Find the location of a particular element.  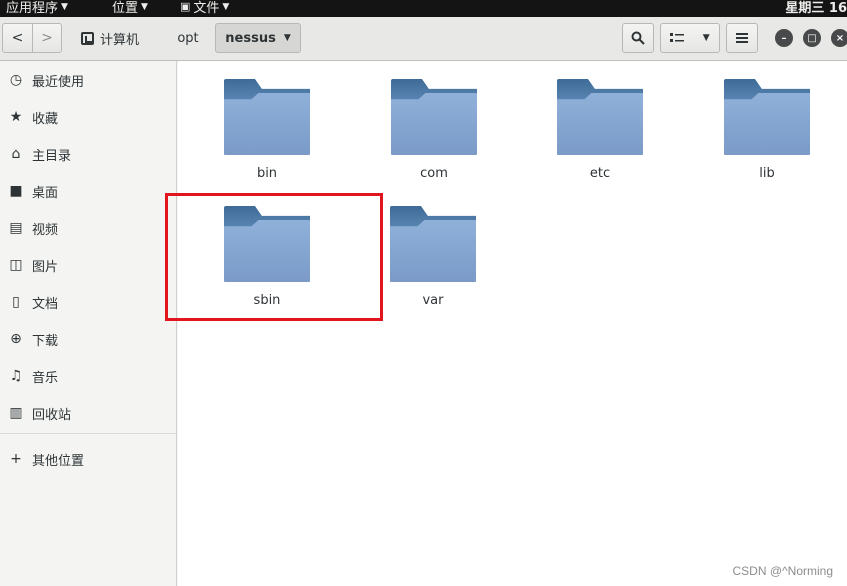

path-computer: 计算机 is located at coordinates (116, 38).